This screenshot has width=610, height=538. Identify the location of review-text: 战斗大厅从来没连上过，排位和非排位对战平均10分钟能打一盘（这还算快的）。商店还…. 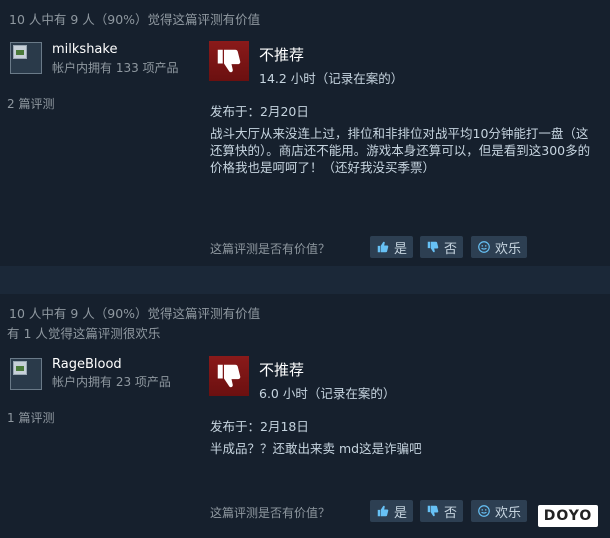
(400, 150).